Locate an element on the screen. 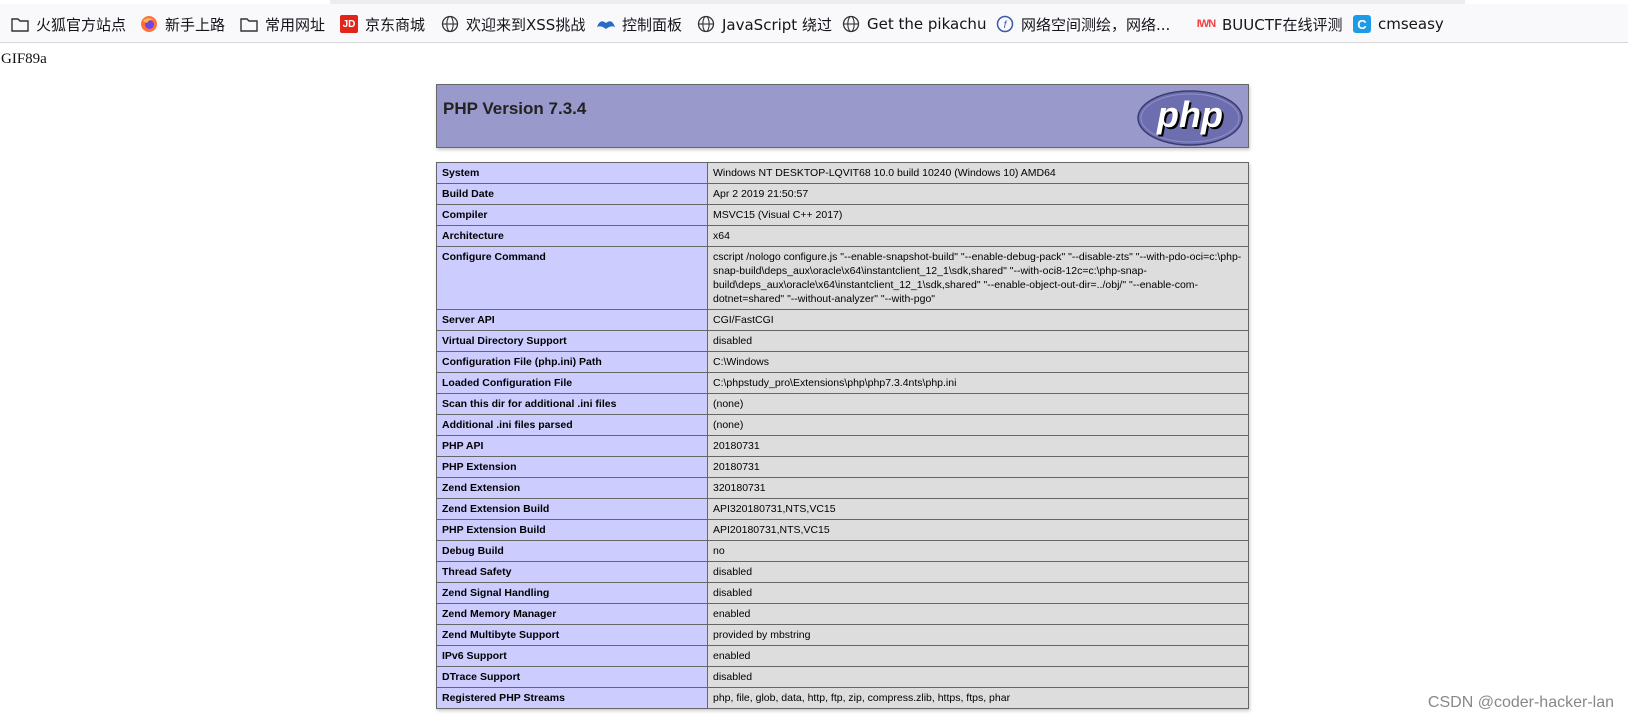  cmseasy-icon: C is located at coordinates (1362, 24).